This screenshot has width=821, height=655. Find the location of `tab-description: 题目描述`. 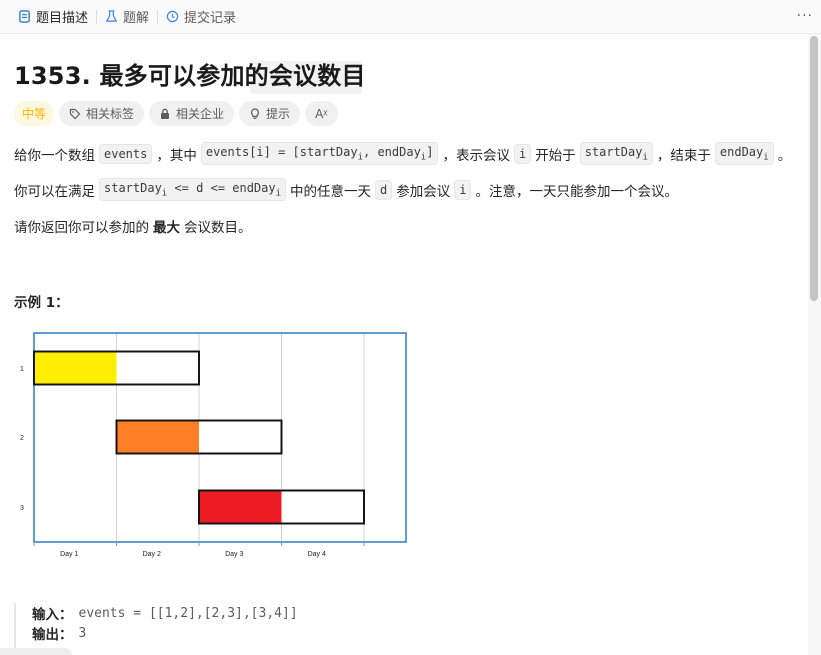

tab-description: 题目描述 is located at coordinates (53, 17).